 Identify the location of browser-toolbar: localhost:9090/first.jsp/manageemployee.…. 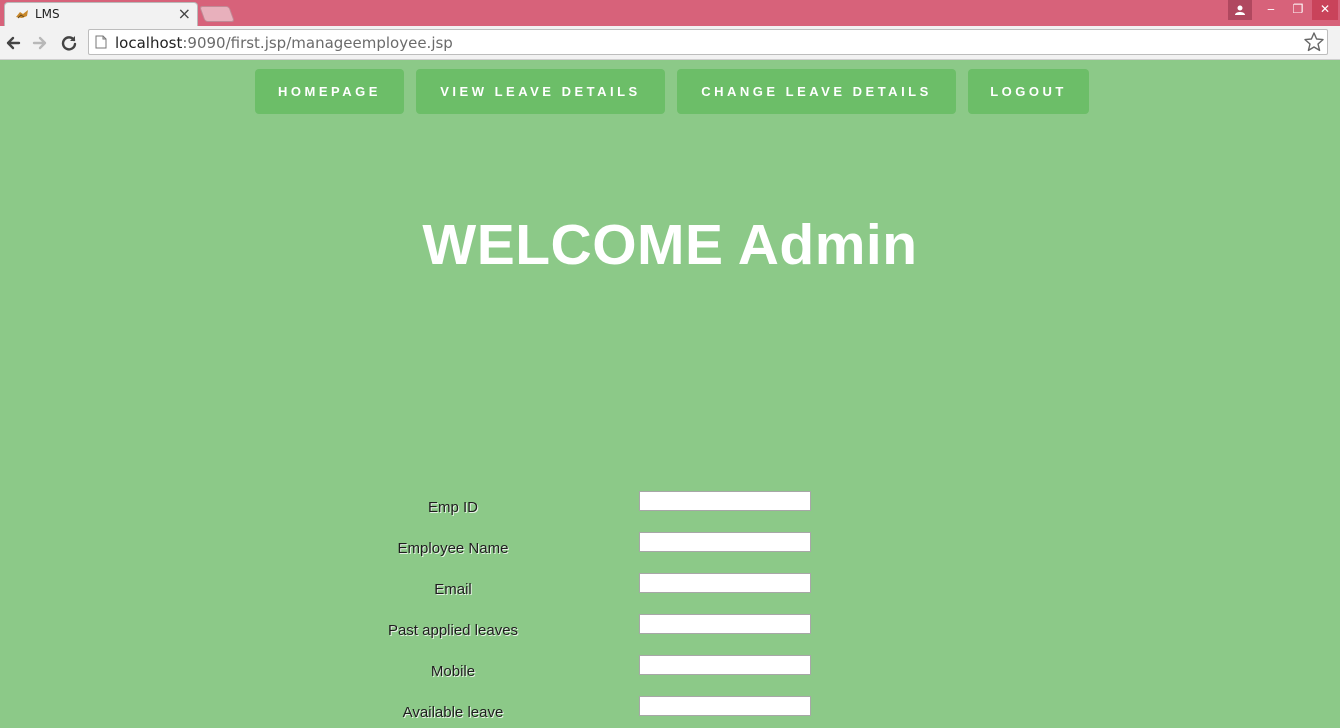
(670, 43).